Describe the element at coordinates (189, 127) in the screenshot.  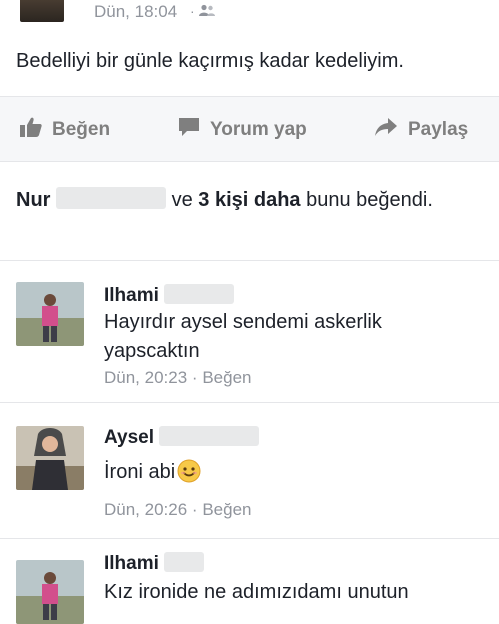
I see `comment-icon` at that location.